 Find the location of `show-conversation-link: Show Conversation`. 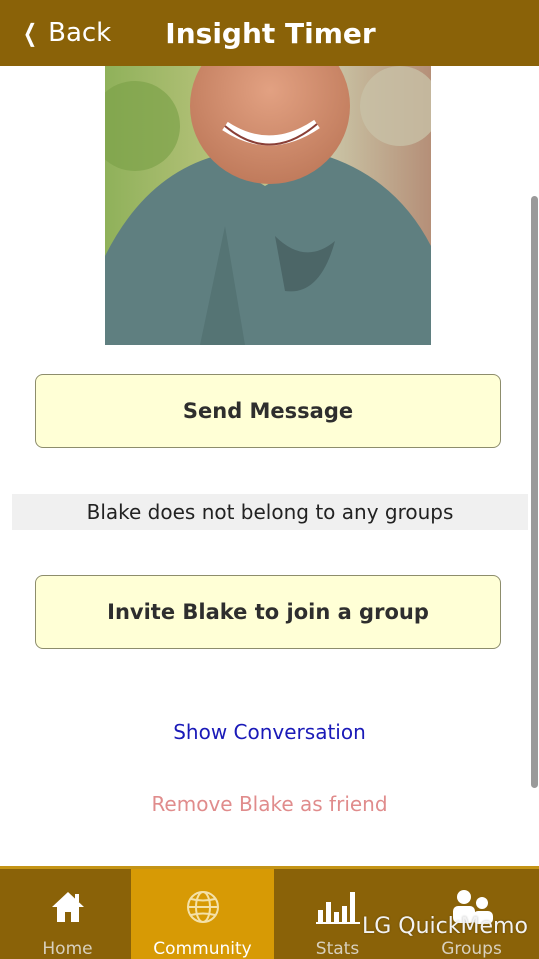

show-conversation-link: Show Conversation is located at coordinates (269, 732).